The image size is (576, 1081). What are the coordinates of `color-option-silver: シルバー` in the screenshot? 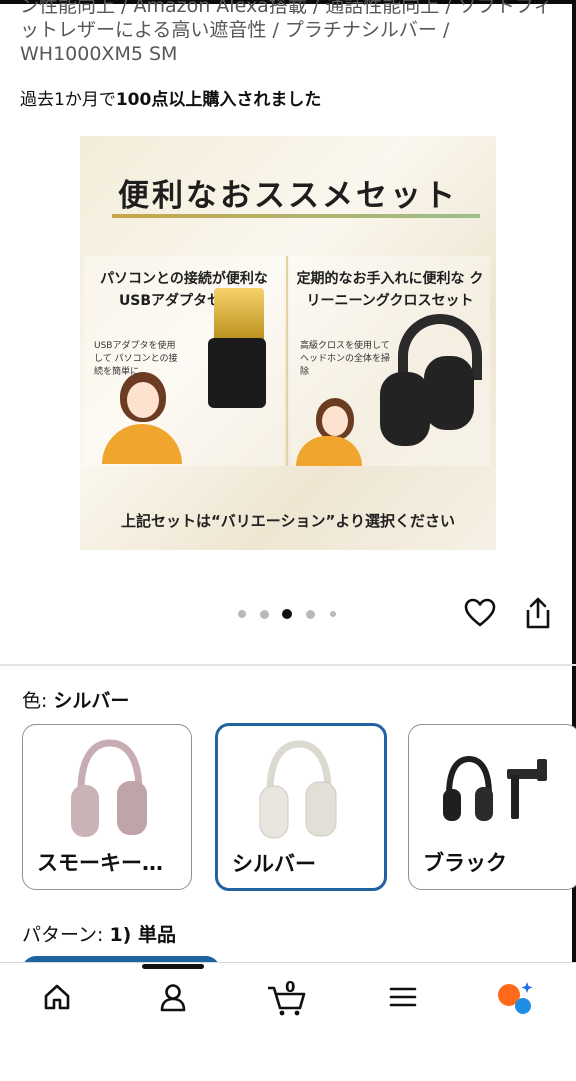 It's located at (301, 807).